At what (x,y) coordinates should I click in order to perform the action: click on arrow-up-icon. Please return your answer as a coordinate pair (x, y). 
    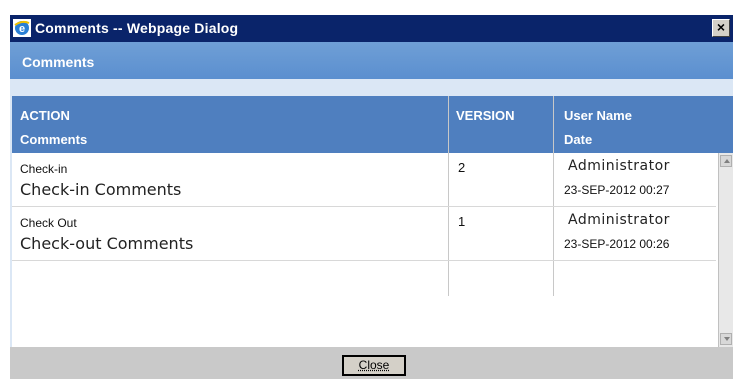
    Looking at the image, I should click on (727, 161).